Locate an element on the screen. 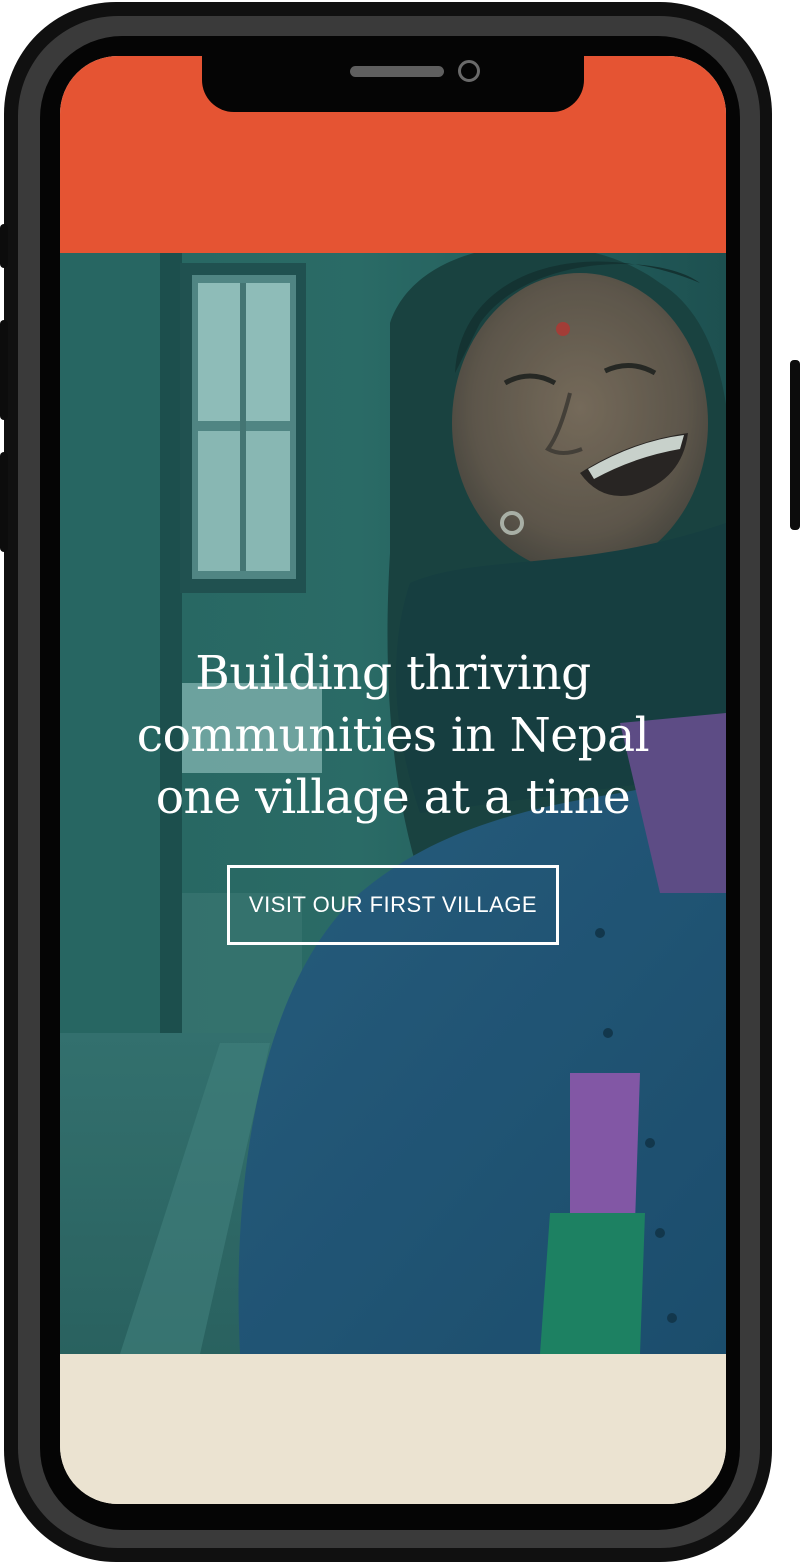  power-button is located at coordinates (795, 445).